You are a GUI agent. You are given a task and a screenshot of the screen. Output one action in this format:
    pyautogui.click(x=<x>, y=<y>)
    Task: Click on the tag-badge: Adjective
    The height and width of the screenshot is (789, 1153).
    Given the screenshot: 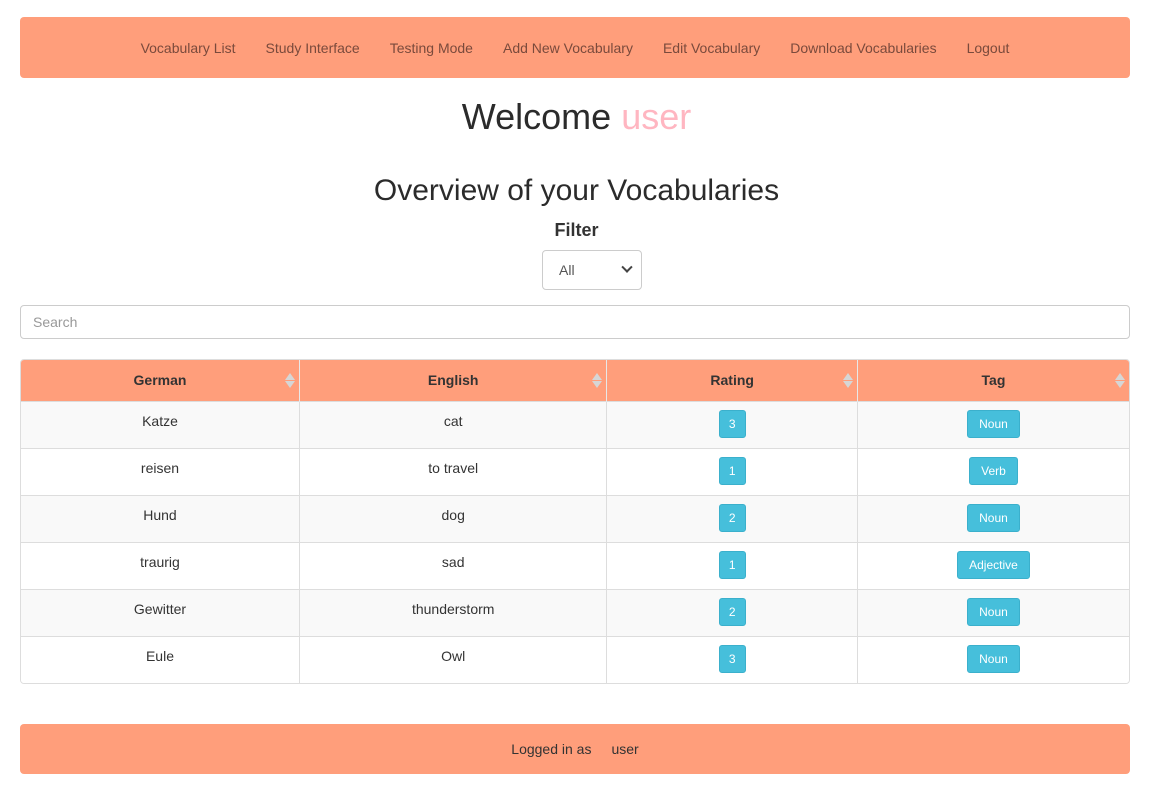 What is the action you would take?
    pyautogui.click(x=993, y=564)
    